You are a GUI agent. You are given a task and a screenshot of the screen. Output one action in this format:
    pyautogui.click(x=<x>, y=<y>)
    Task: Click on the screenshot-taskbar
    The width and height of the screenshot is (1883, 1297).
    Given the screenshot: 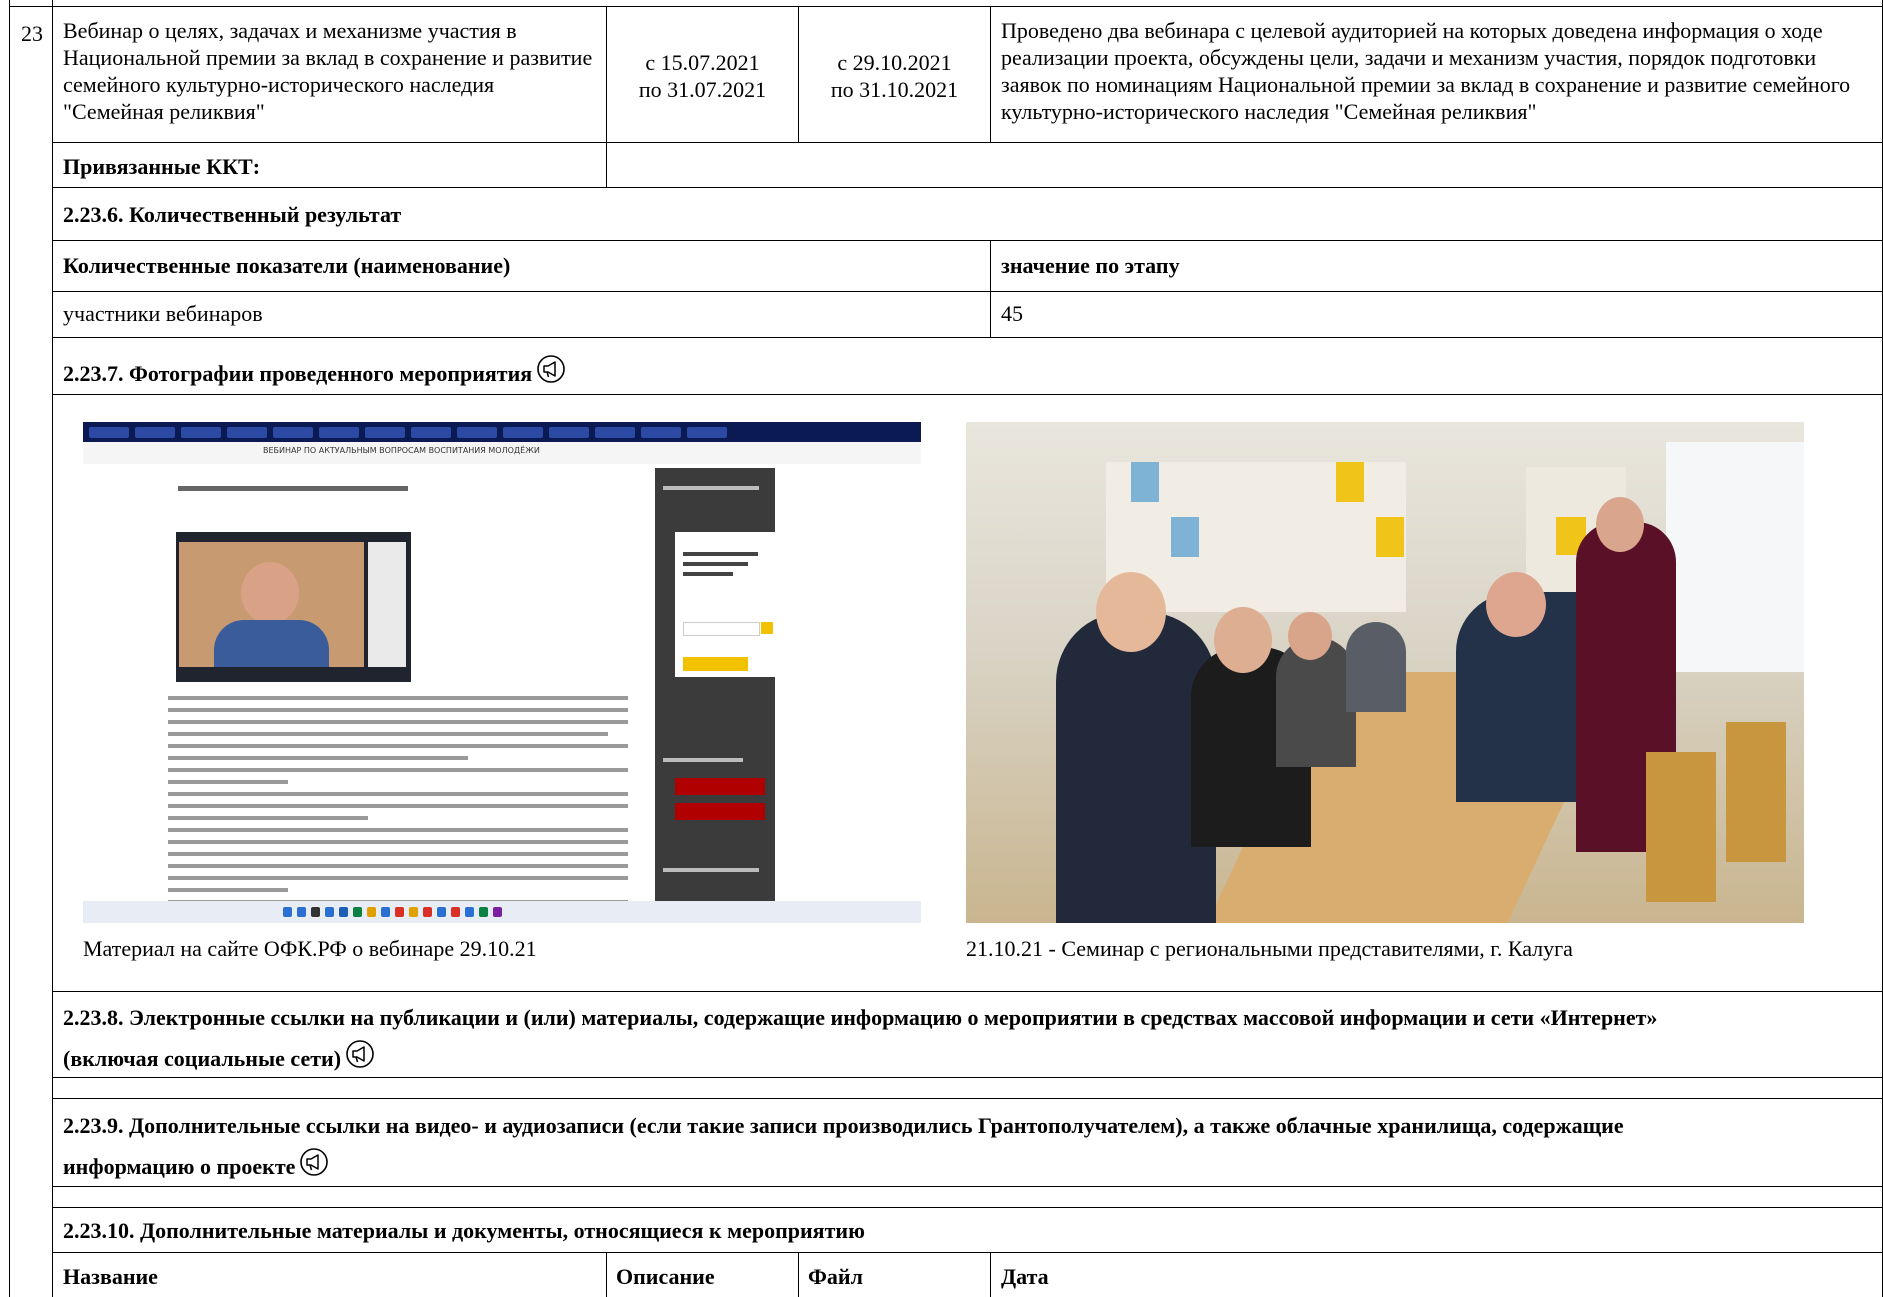 What is the action you would take?
    pyautogui.click(x=502, y=912)
    